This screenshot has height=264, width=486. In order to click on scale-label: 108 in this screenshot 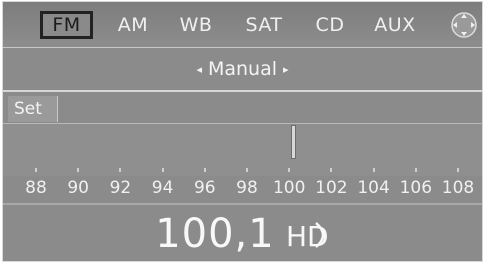, I will do `click(458, 188)`.